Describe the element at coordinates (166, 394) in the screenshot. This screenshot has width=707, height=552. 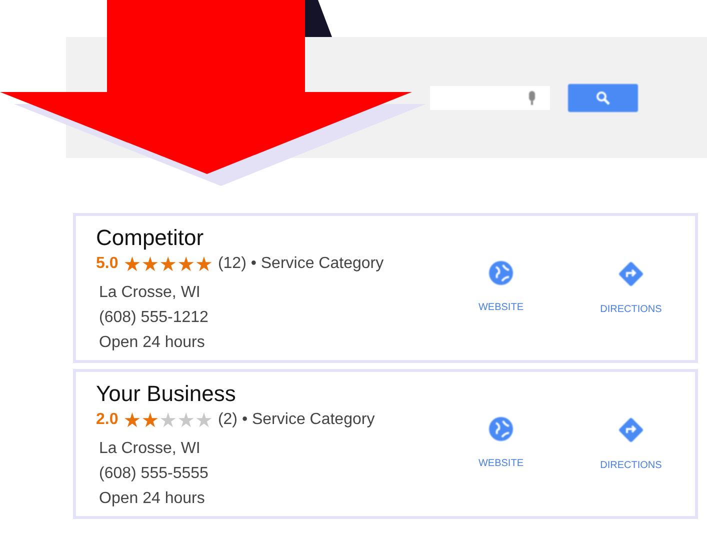
I see `business-name: Your Business` at that location.